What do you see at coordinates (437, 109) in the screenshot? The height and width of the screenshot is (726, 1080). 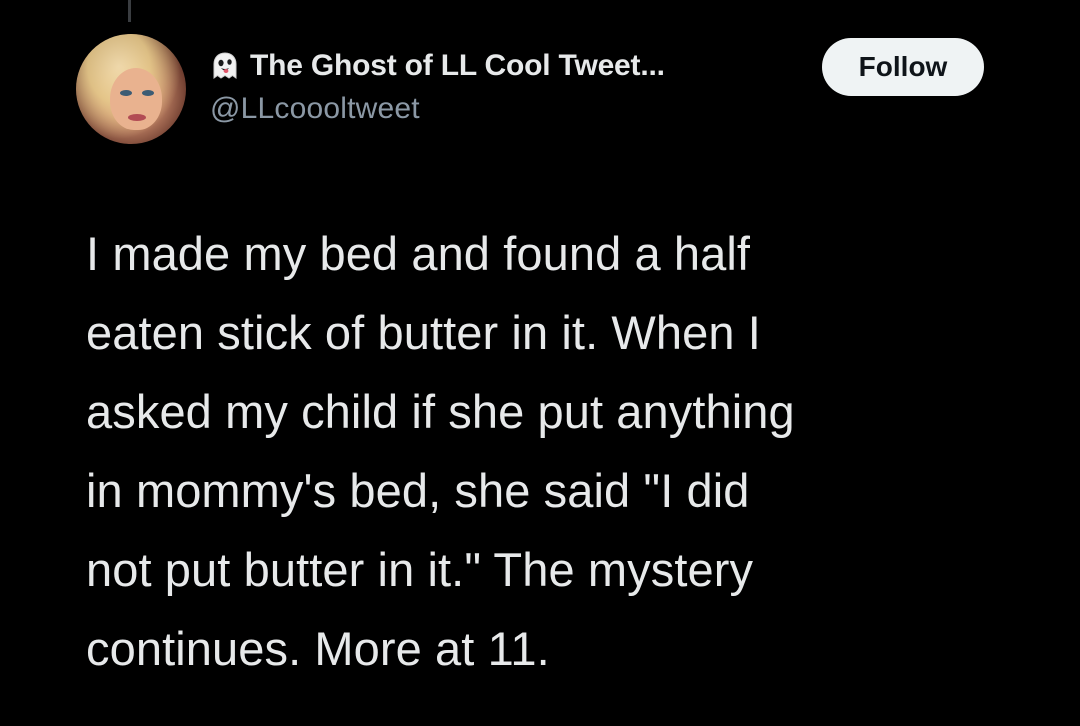 I see `author-handle: @LLcoooltweet` at bounding box center [437, 109].